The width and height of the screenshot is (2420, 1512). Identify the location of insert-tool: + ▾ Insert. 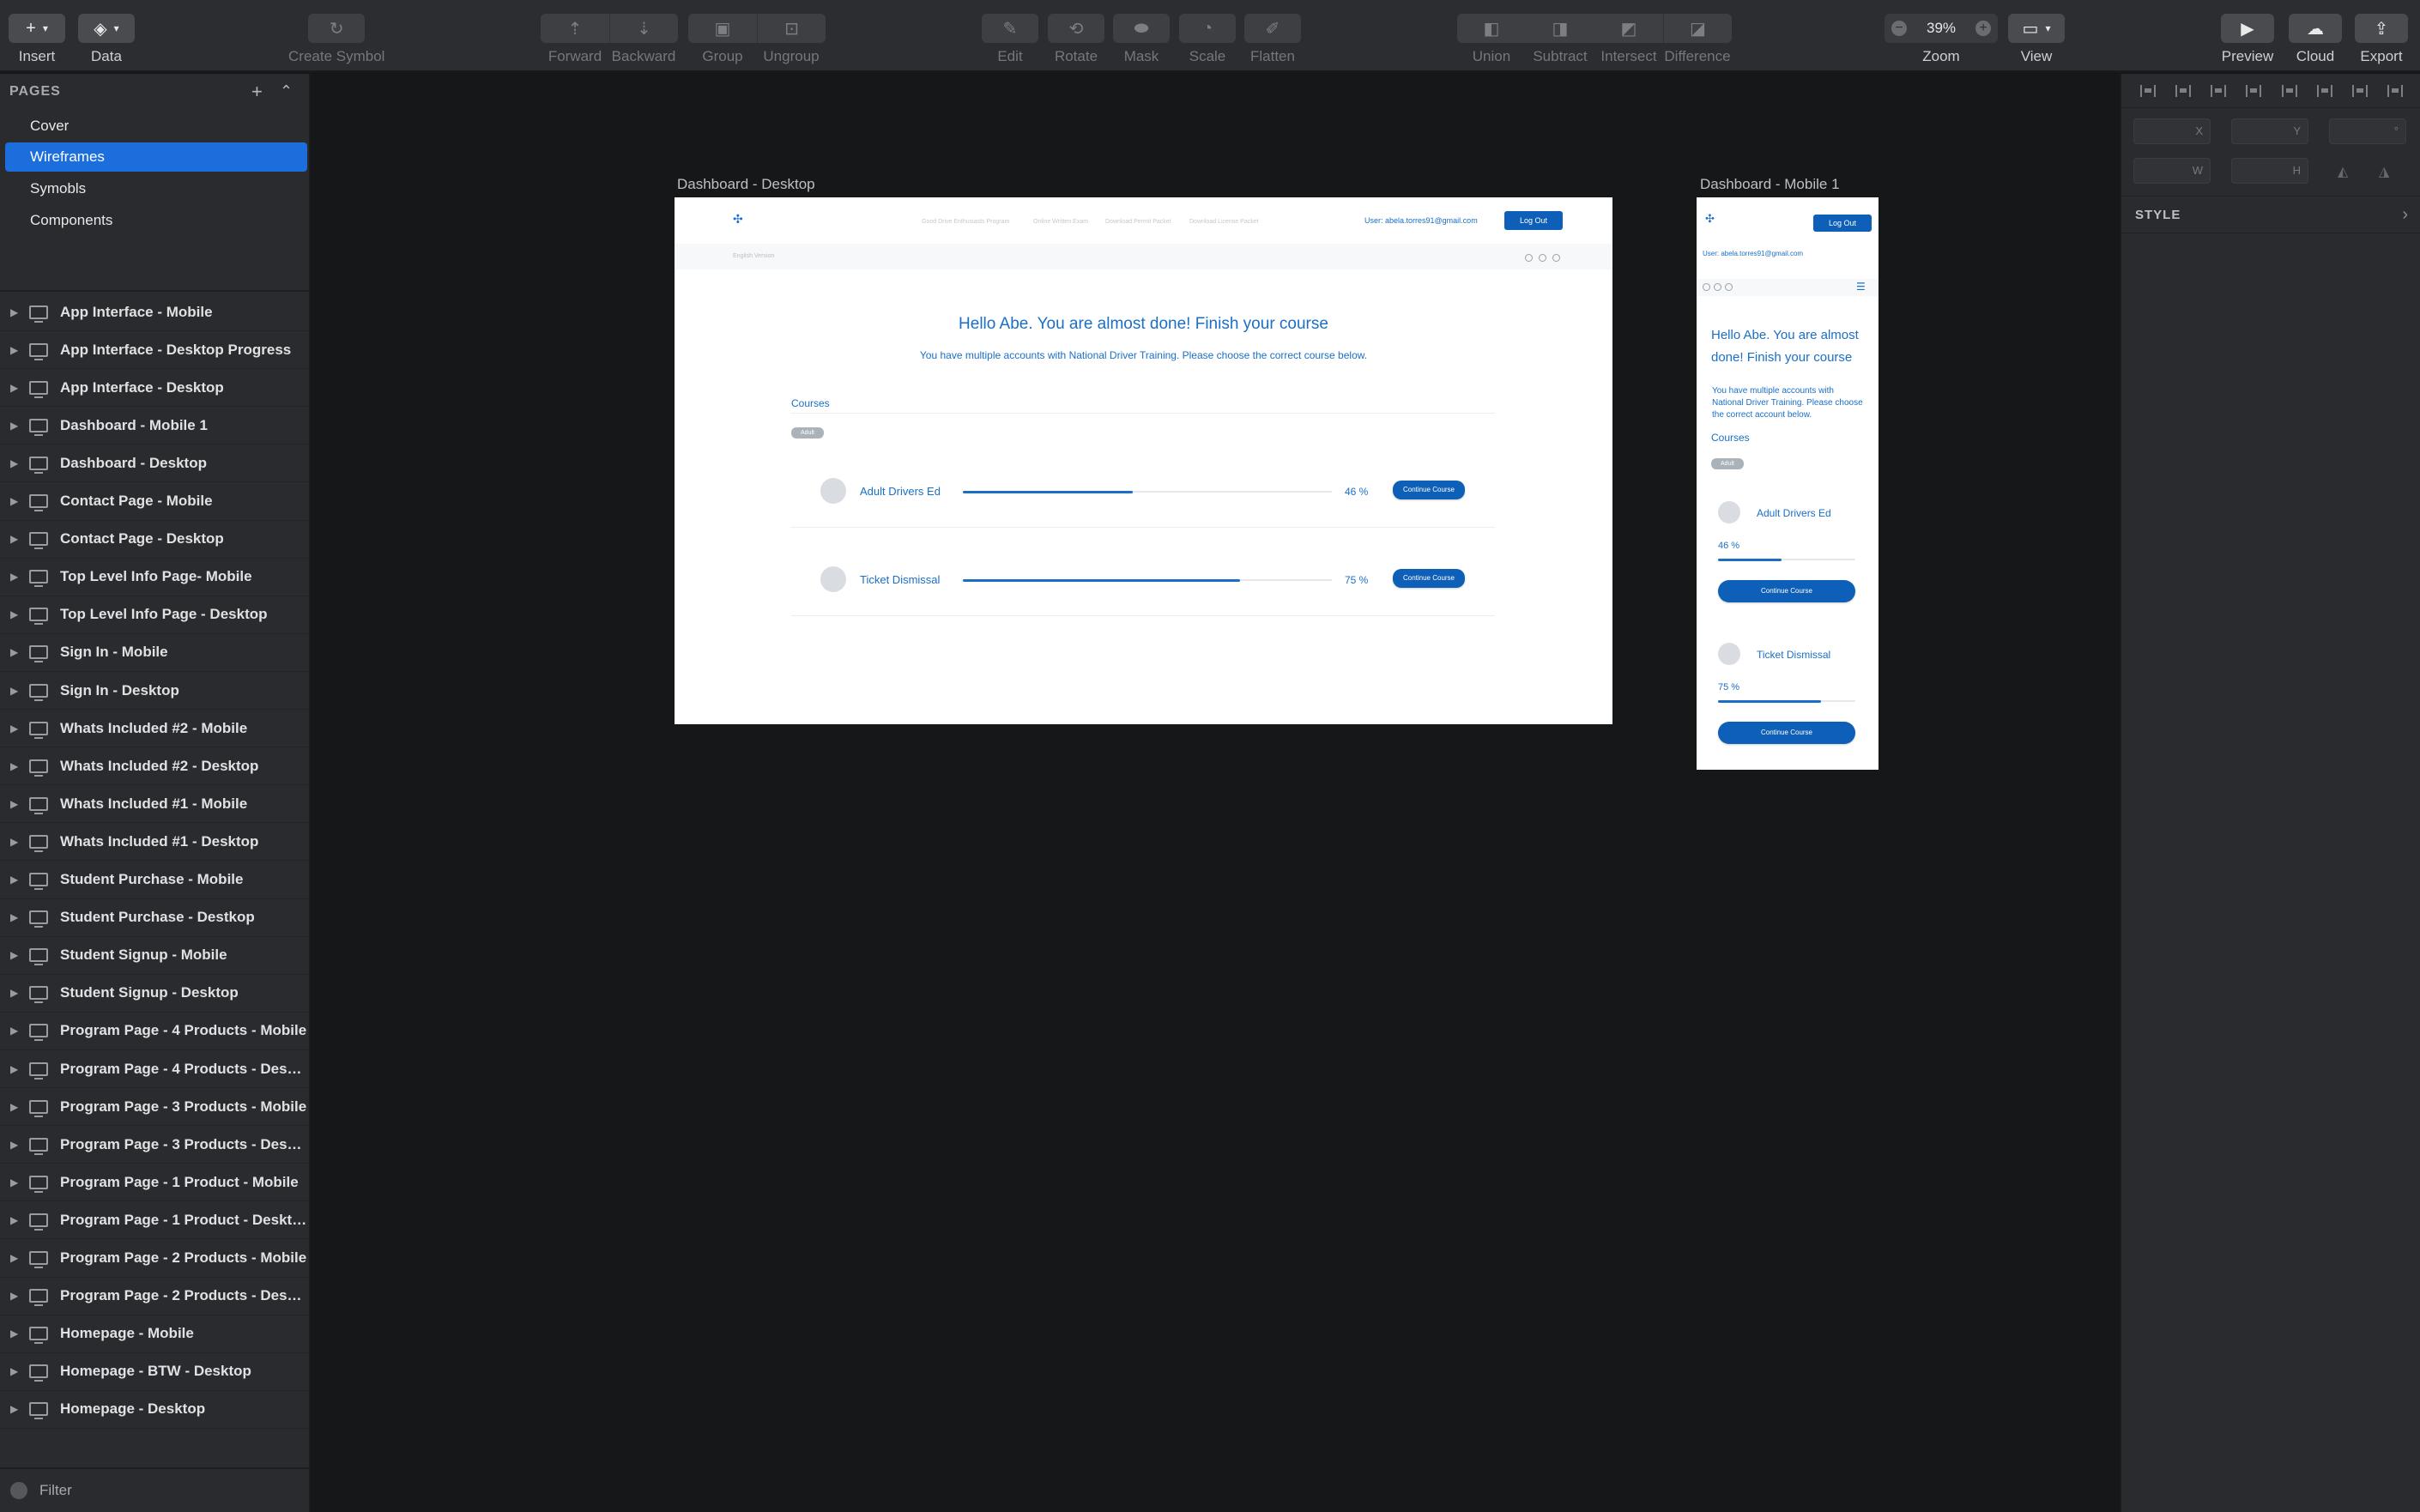
(37, 39).